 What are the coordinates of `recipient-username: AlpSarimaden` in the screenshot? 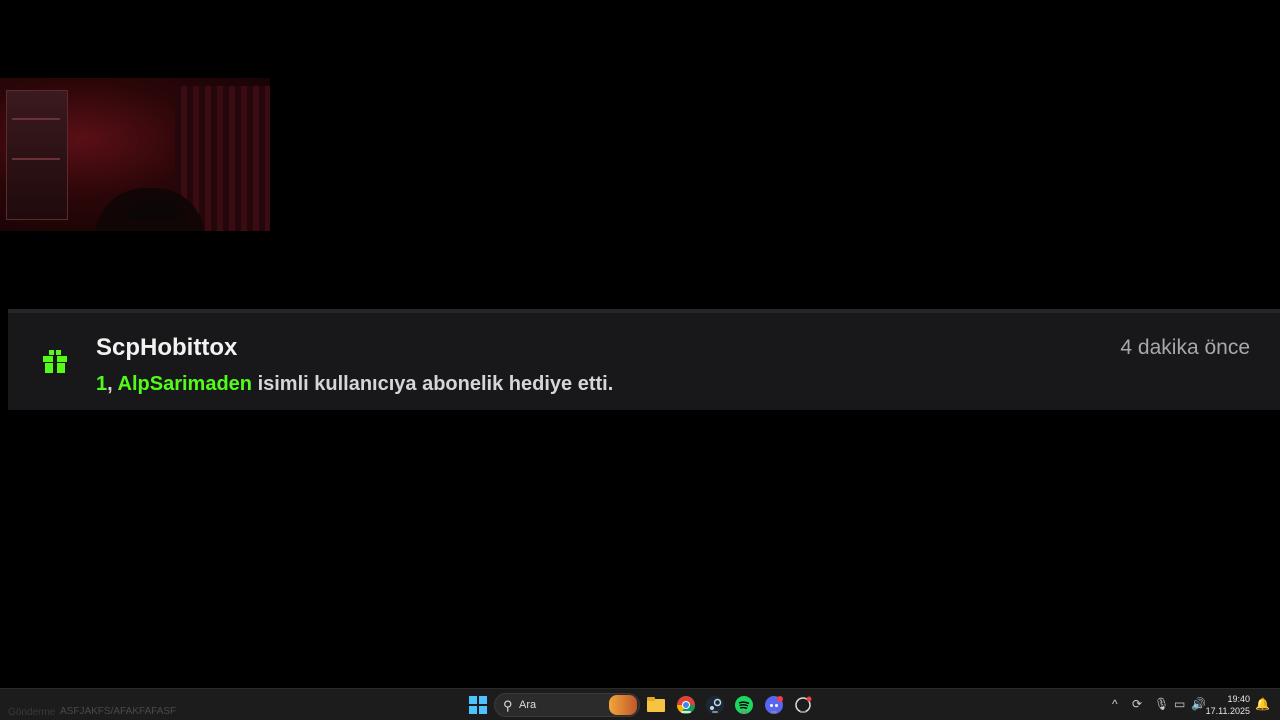 It's located at (185, 384).